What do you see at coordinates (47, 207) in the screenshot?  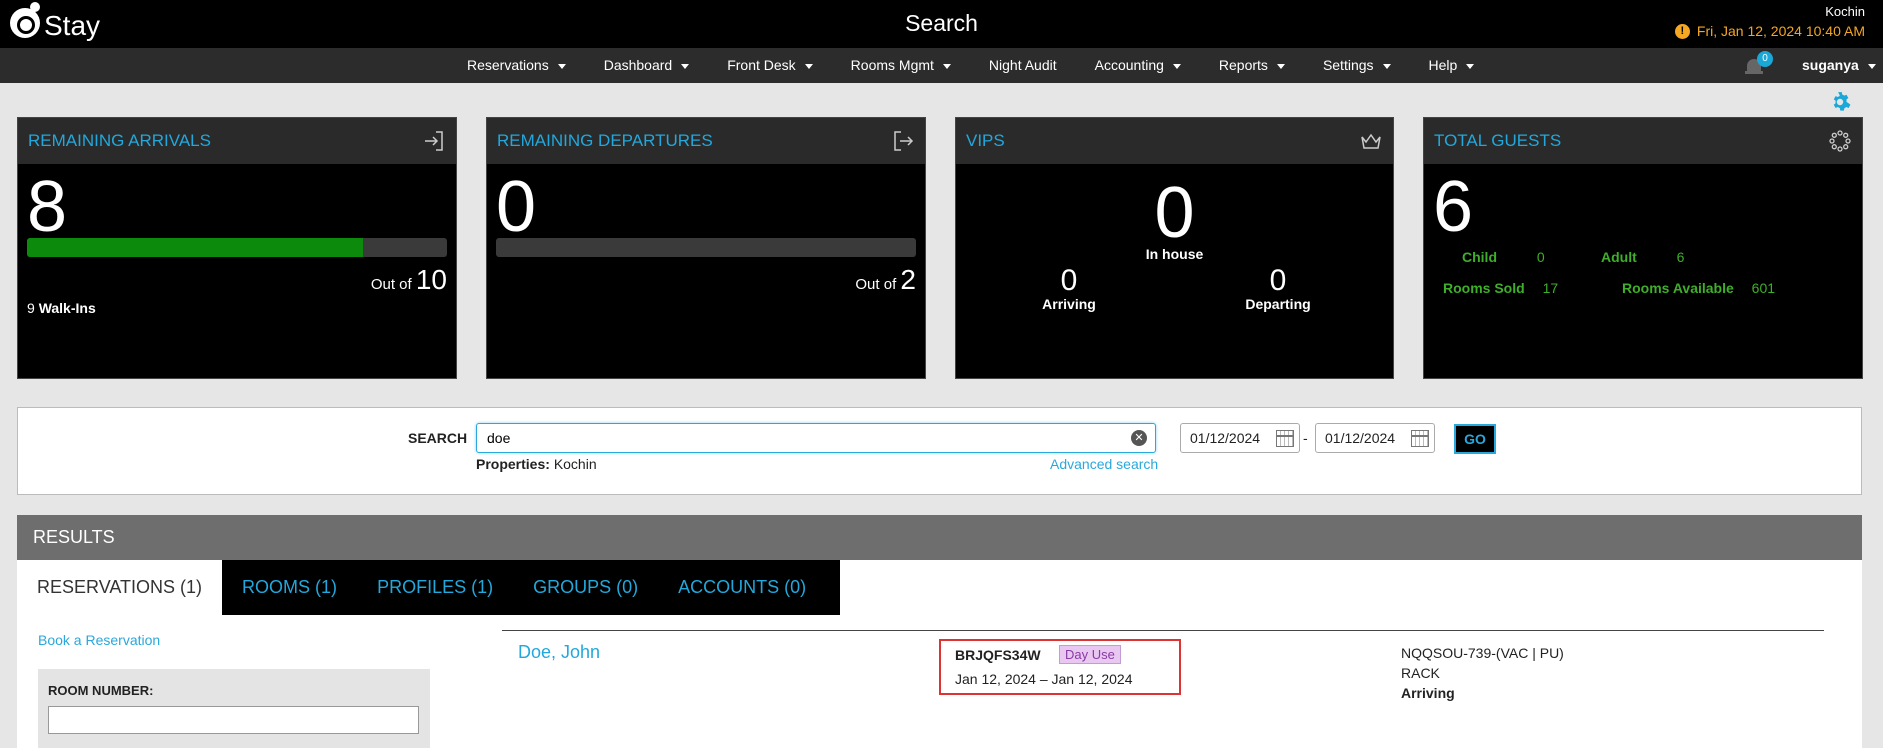 I see `arrivals-count: 8` at bounding box center [47, 207].